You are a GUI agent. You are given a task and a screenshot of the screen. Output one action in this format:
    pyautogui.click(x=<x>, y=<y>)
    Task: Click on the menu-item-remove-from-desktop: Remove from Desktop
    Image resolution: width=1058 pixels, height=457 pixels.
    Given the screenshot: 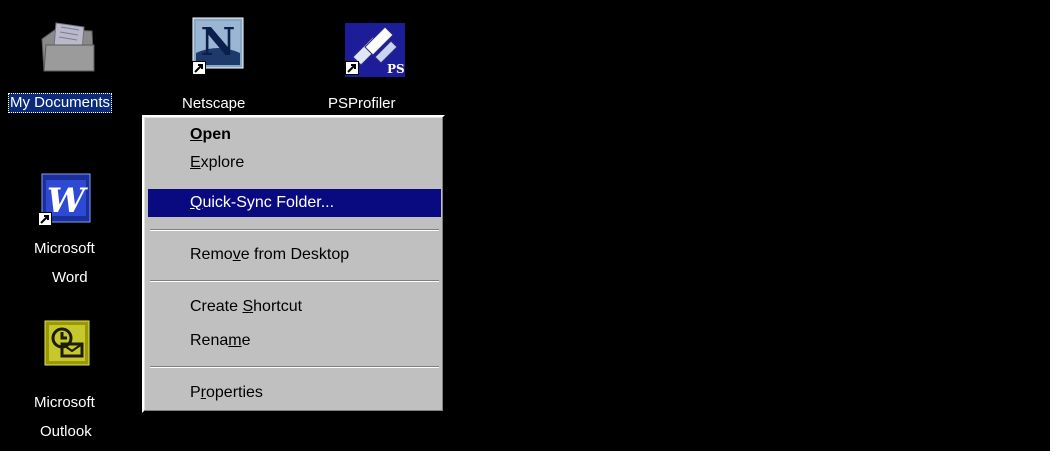 What is the action you would take?
    pyautogui.click(x=294, y=255)
    